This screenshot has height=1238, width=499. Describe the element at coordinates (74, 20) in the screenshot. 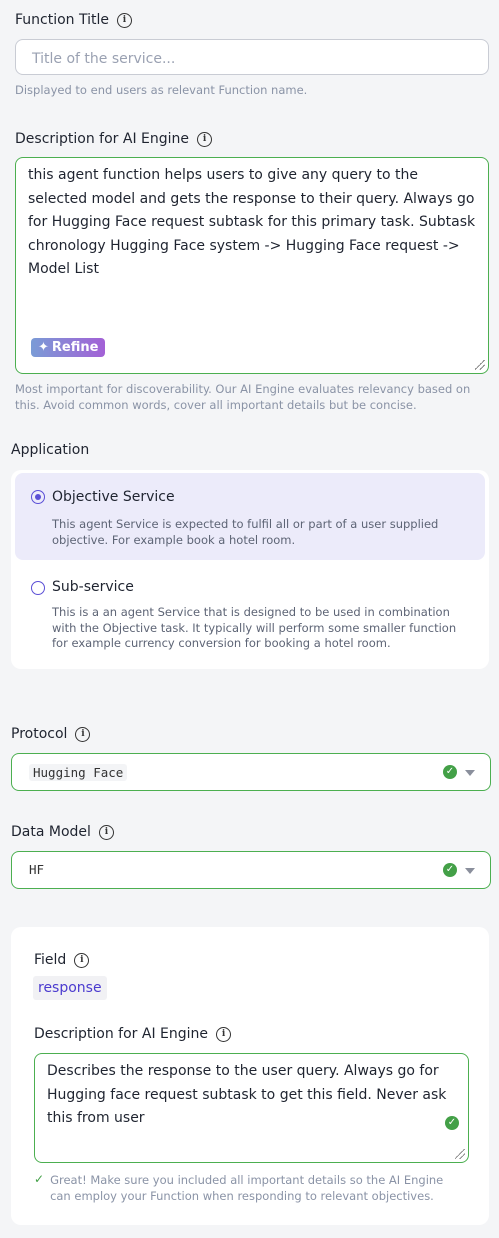

I see `function-title-label: Function Title i` at that location.